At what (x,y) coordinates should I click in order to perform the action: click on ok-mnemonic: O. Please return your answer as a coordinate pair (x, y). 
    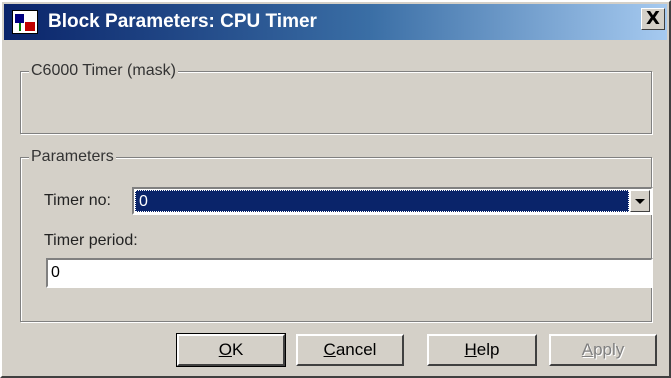
    Looking at the image, I should click on (225, 349).